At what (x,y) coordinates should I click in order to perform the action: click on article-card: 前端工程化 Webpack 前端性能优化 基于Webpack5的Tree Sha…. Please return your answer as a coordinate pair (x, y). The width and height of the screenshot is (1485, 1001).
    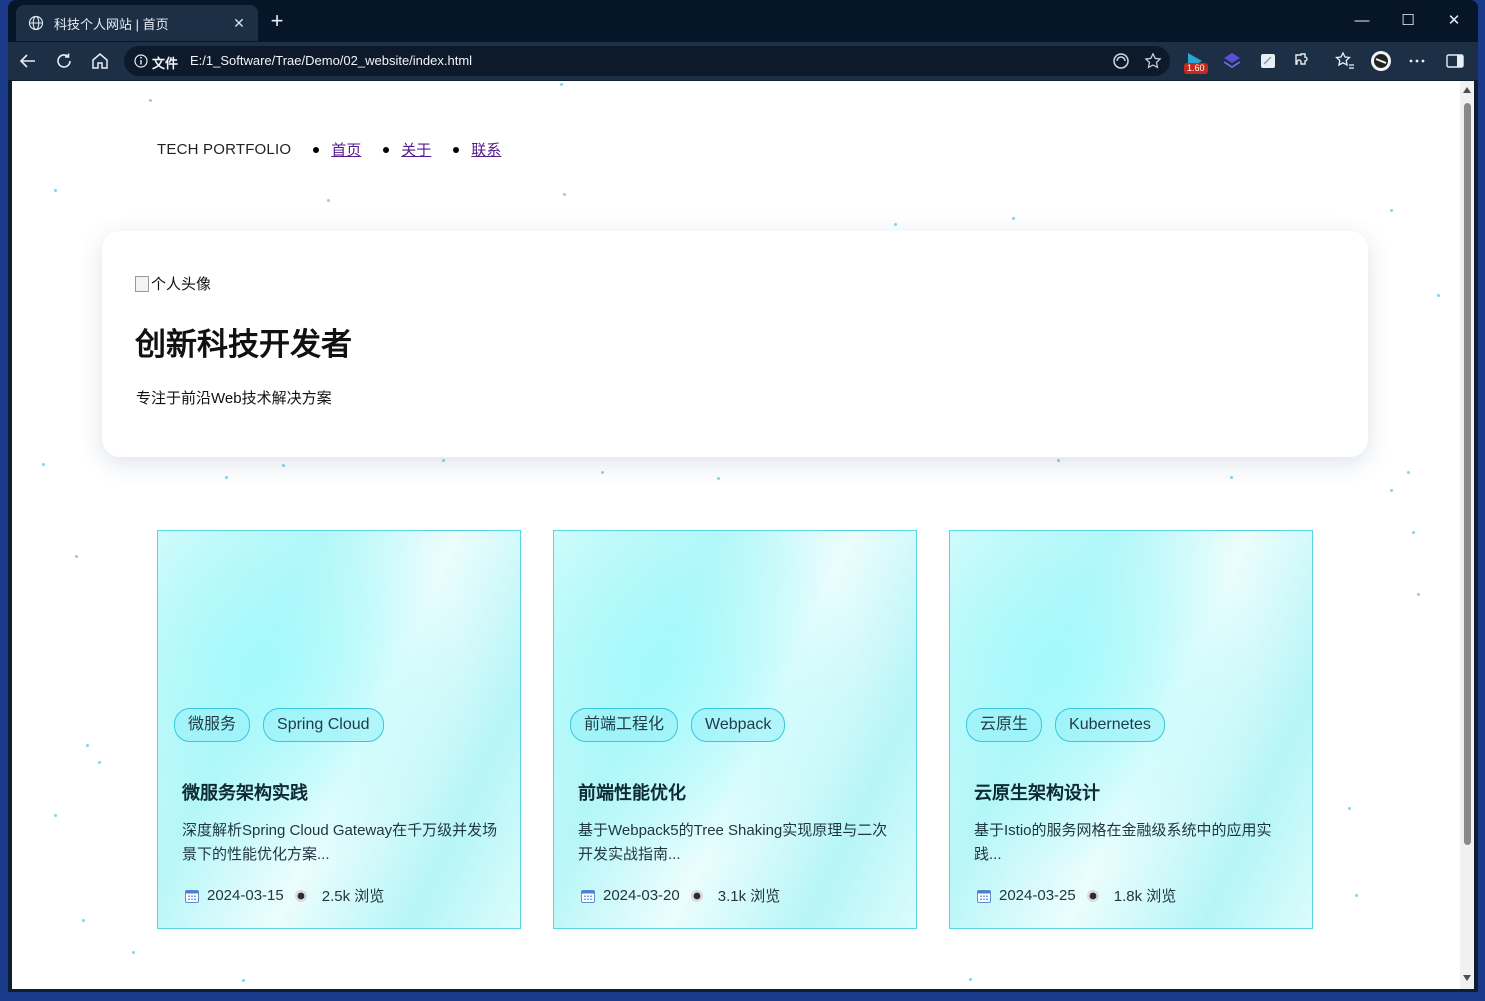
    Looking at the image, I should click on (735, 729).